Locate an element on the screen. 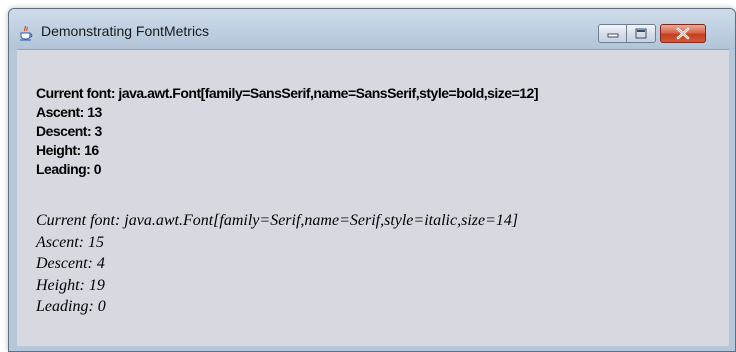 The image size is (736, 352). serif-leading: Leading: 0 is located at coordinates (71, 306).